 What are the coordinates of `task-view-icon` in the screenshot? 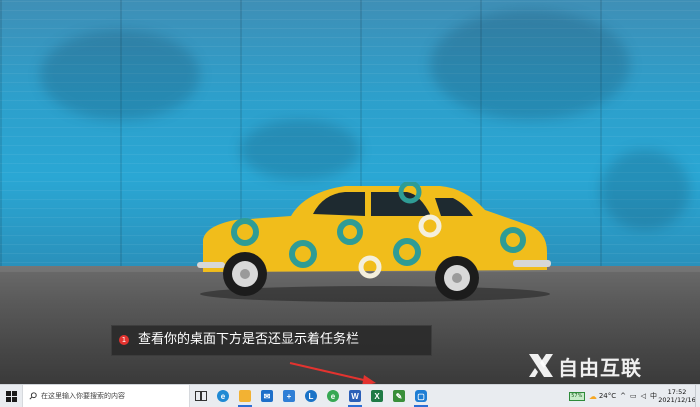 It's located at (201, 396).